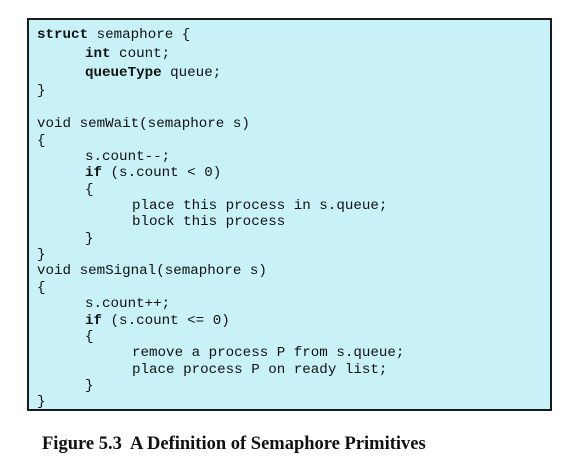  I want to click on code-line-semsignal-open: {, so click(41, 288).